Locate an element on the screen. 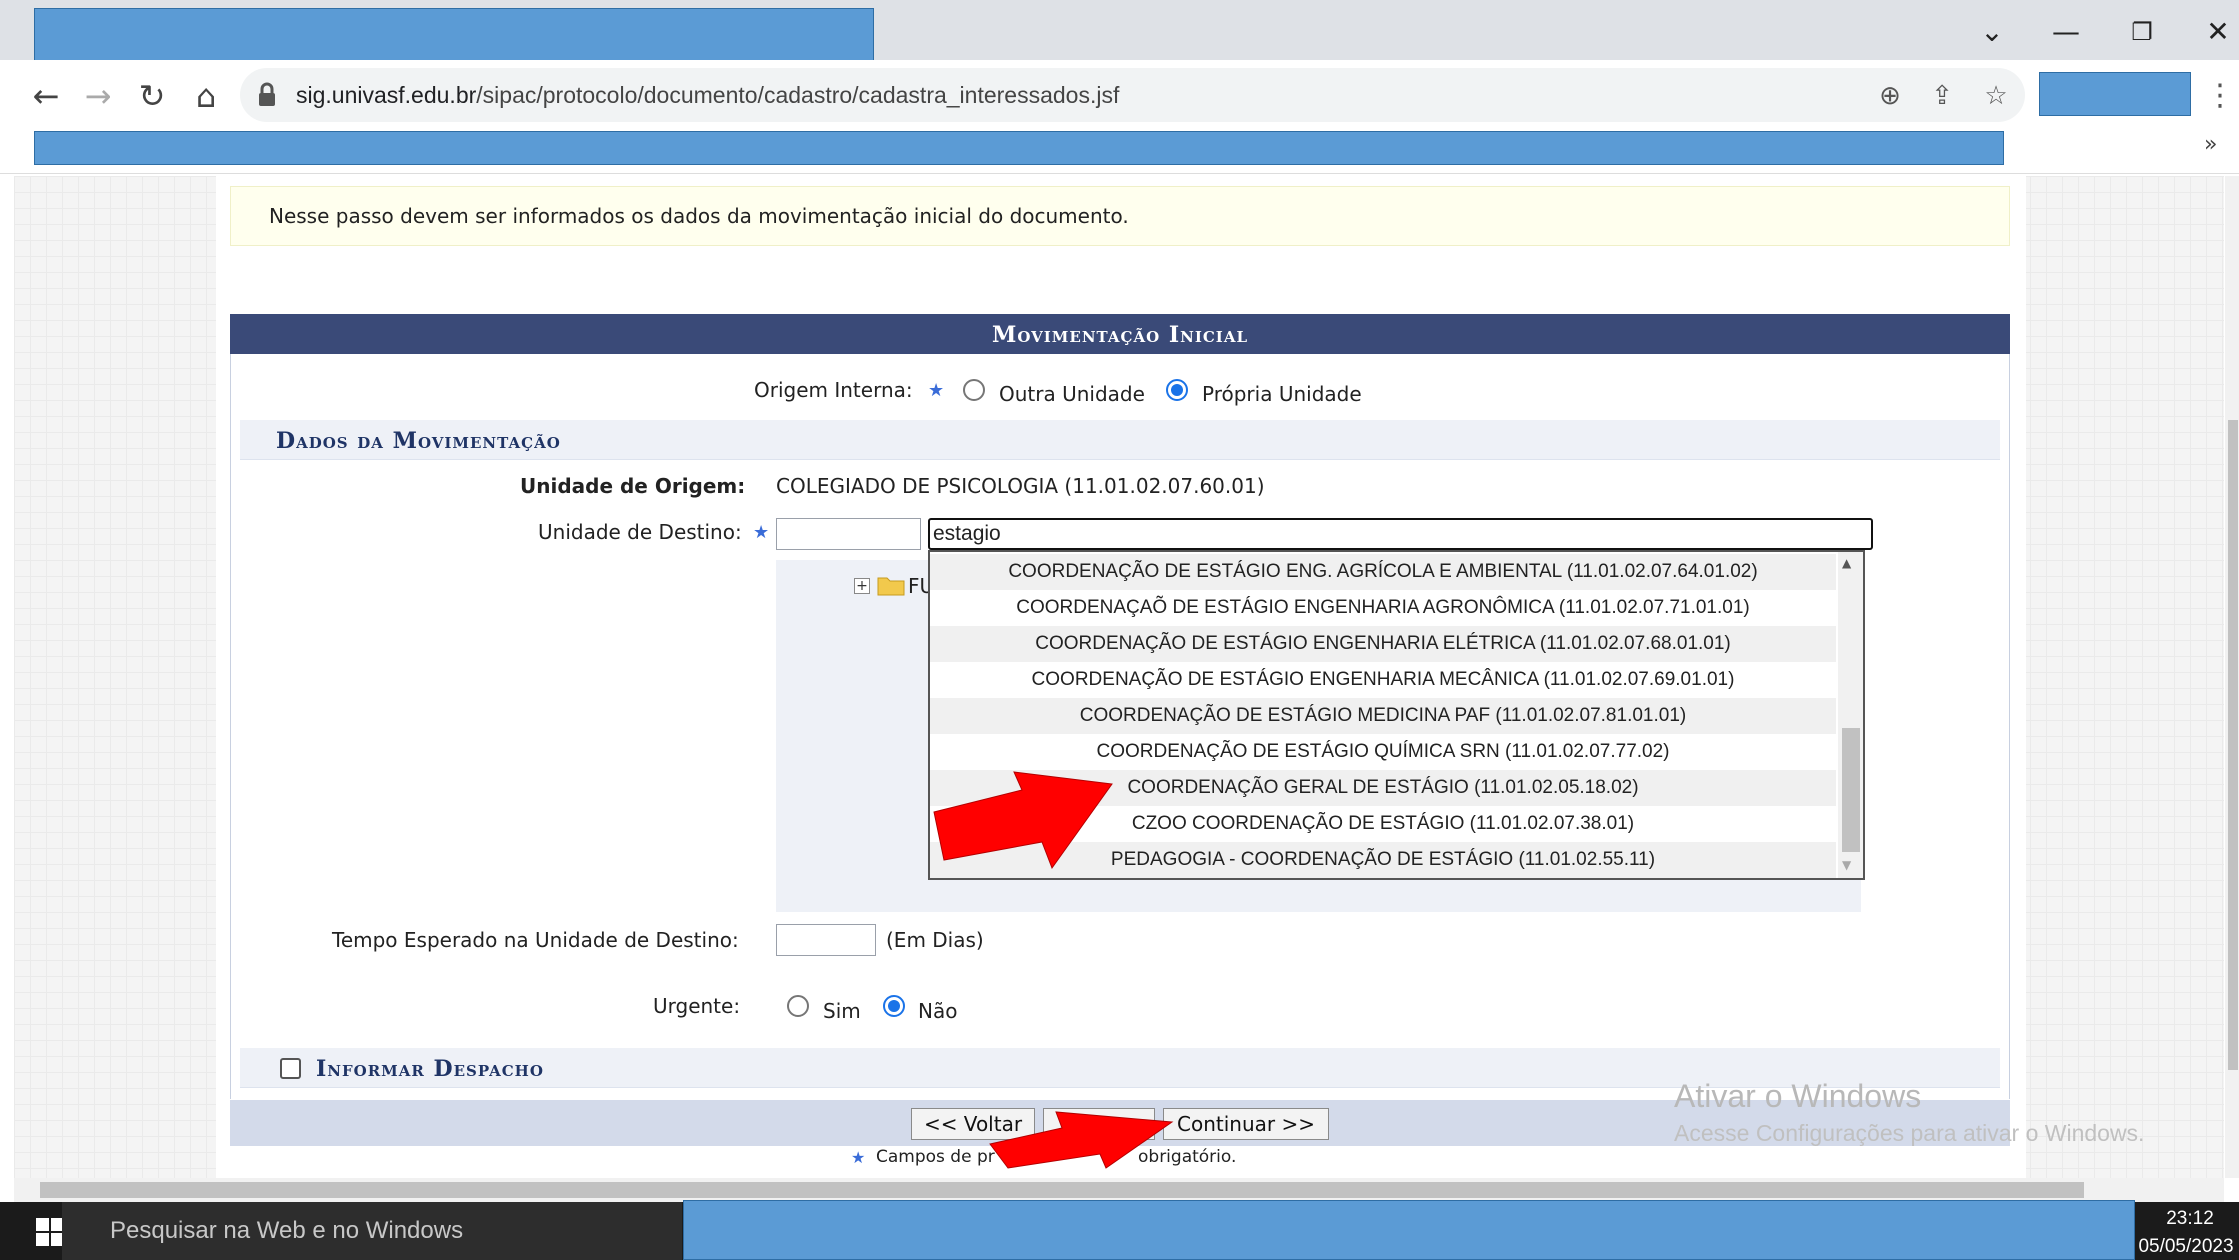 This screenshot has height=1260, width=2239. unidade-destino-search-input: estagio is located at coordinates (1400, 534).